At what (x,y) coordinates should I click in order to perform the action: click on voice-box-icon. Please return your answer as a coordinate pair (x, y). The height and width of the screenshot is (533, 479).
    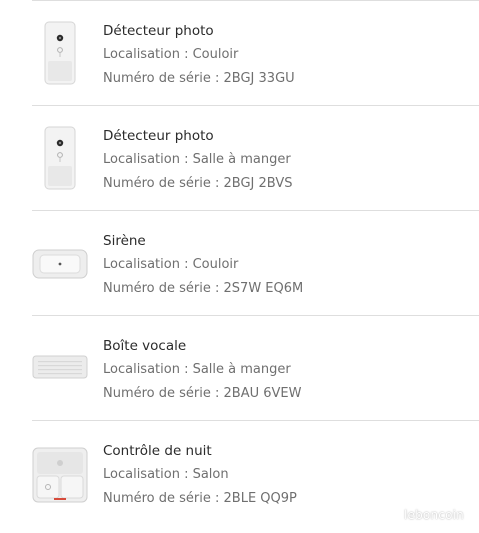
    Looking at the image, I should click on (60, 369).